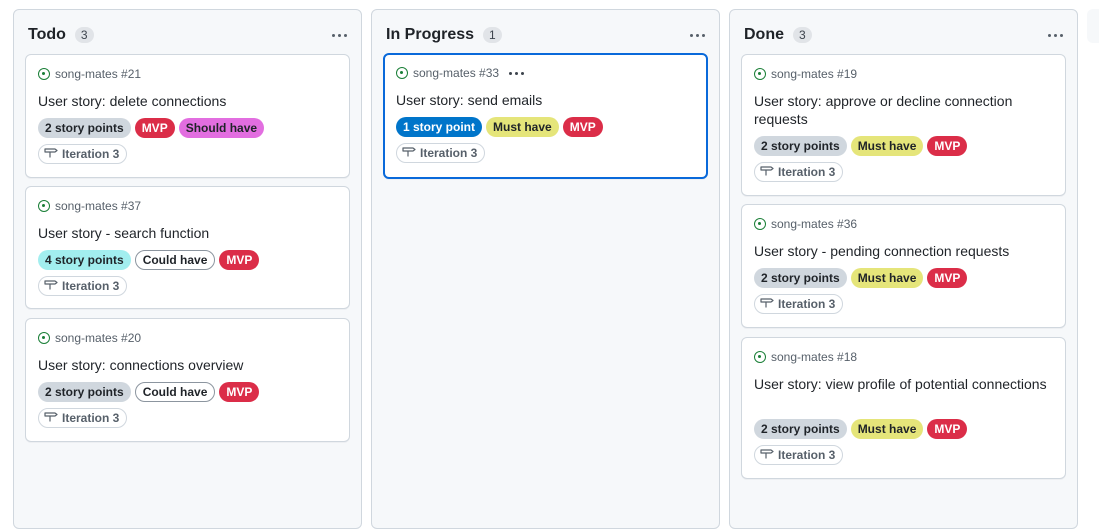 Image resolution: width=1099 pixels, height=529 pixels. I want to click on column-count-badge: 1, so click(492, 35).